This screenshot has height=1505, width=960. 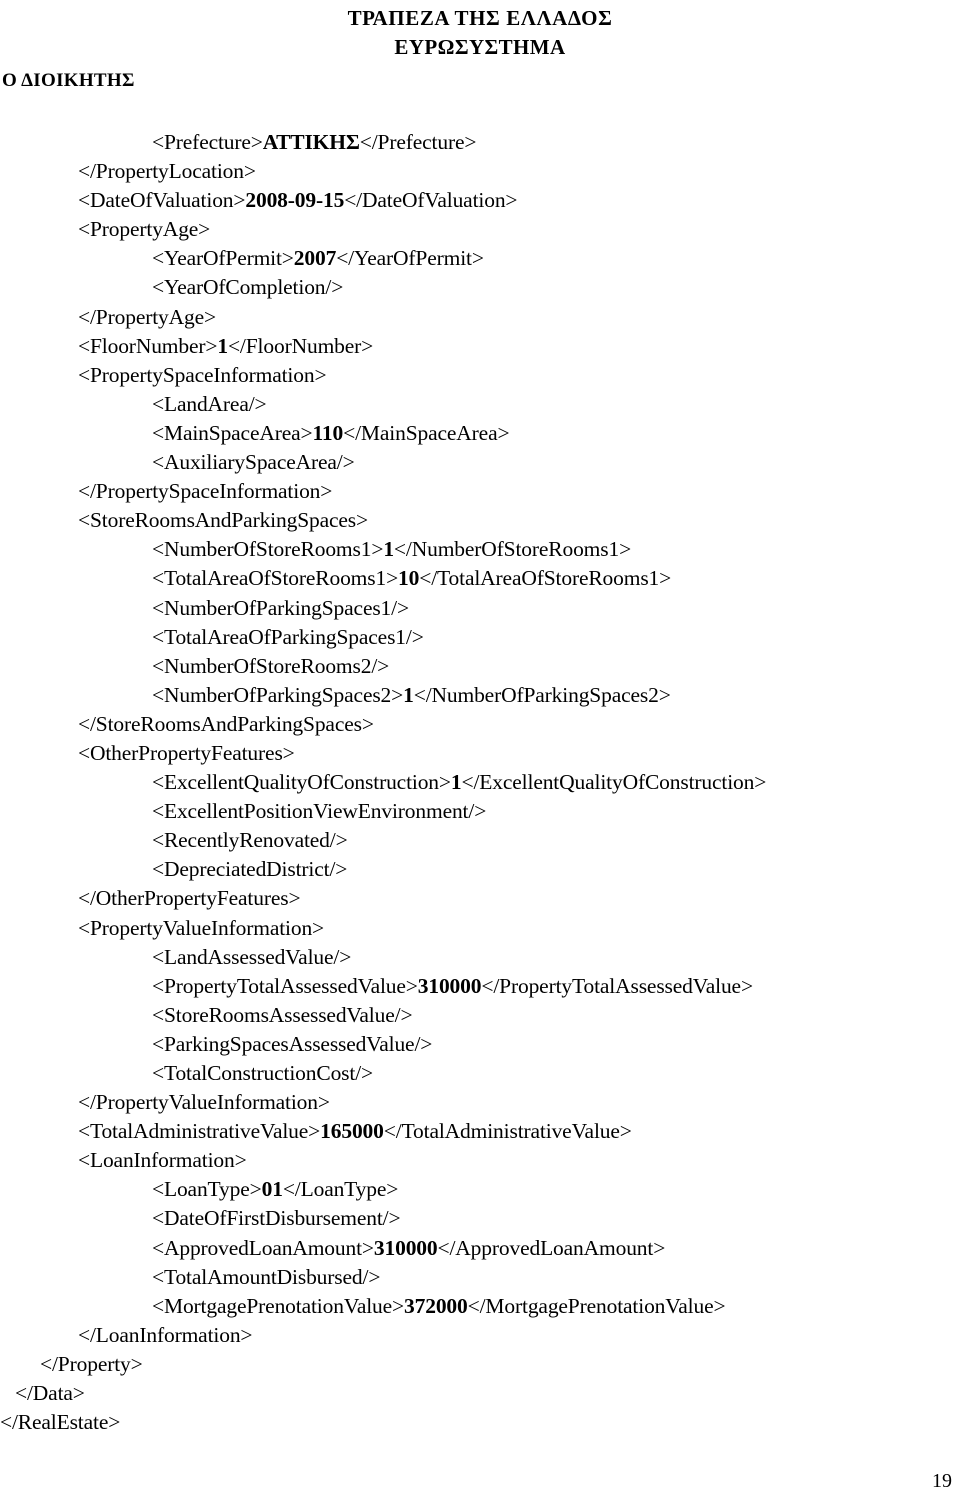 I want to click on xml-line: <PropertyAge>, so click(x=480, y=229).